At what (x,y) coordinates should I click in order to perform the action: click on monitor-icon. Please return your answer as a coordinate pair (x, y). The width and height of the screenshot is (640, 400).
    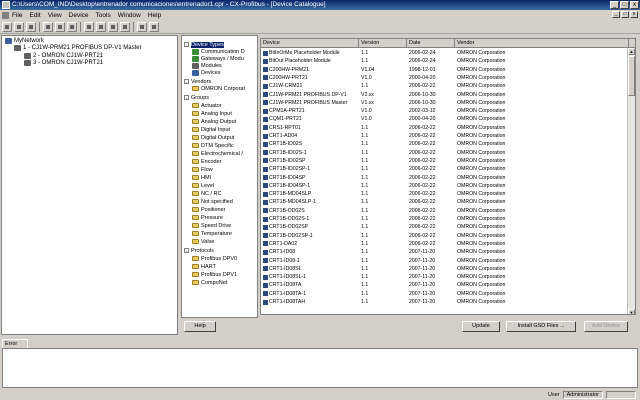
    Looking at the image, I should click on (125, 26).